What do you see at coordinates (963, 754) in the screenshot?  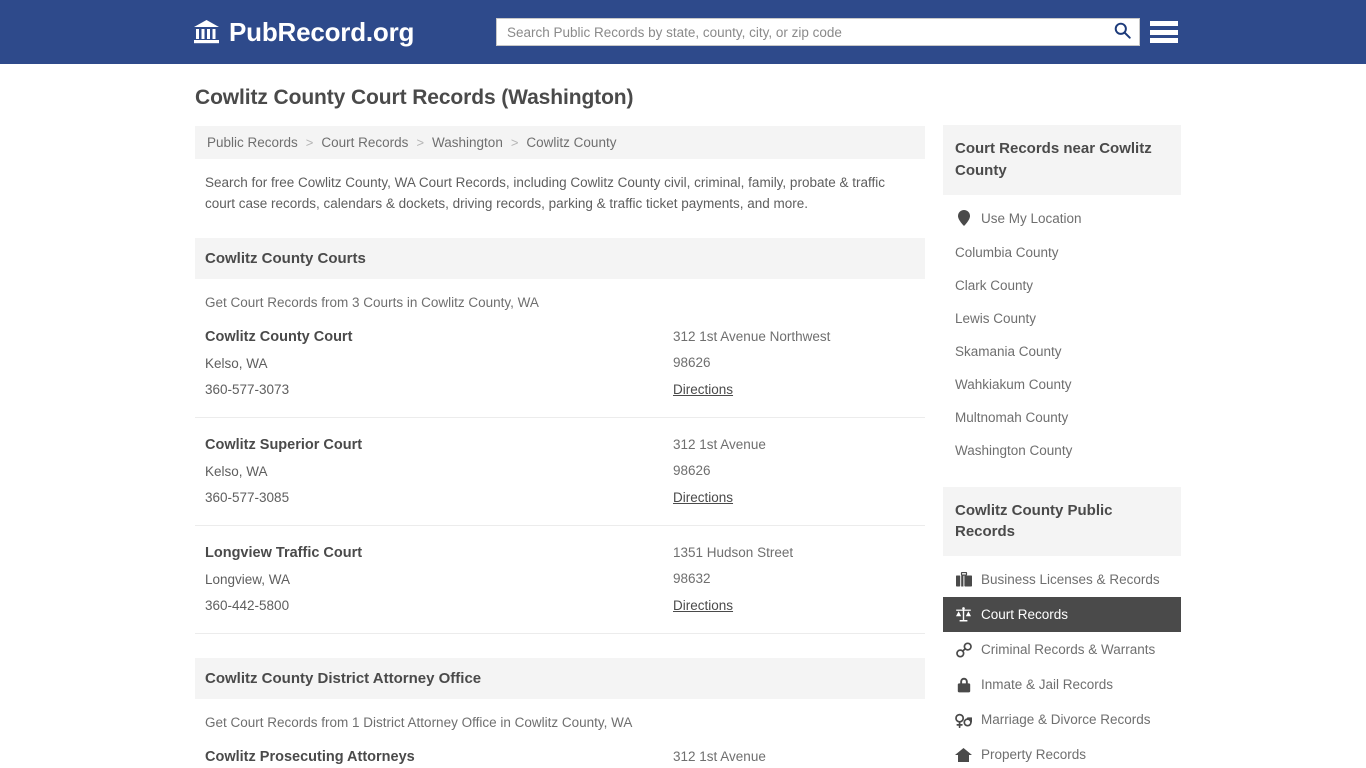 I see `house-icon` at bounding box center [963, 754].